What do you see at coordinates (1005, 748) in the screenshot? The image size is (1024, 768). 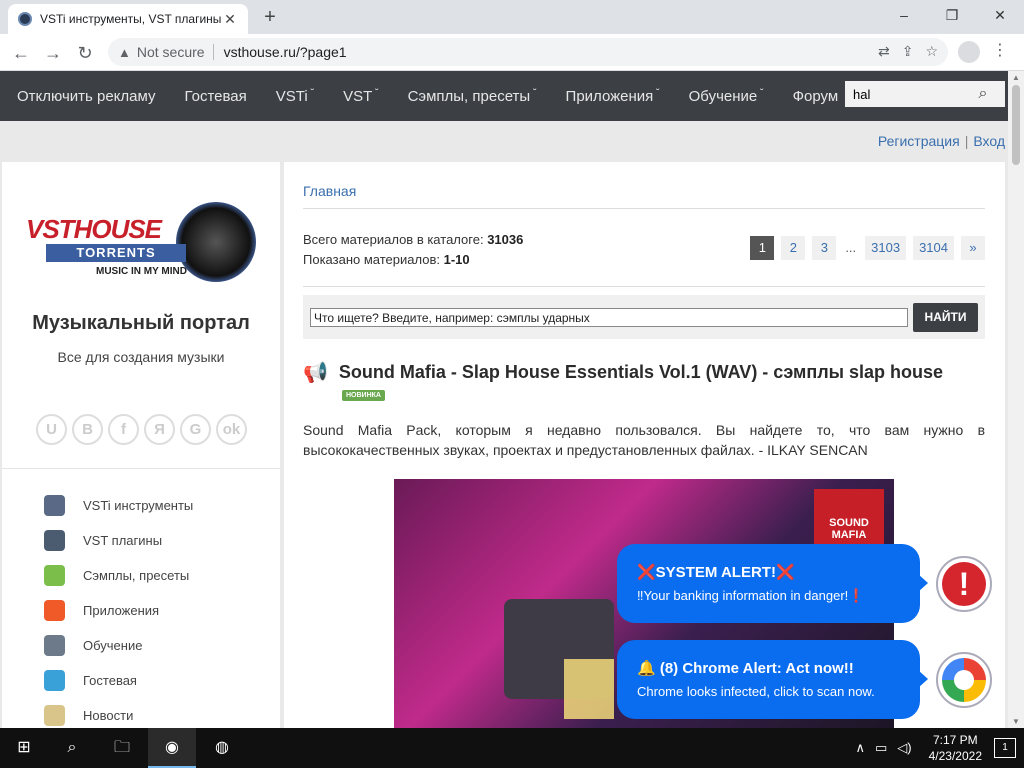 I see `notification-center-icon: 1` at bounding box center [1005, 748].